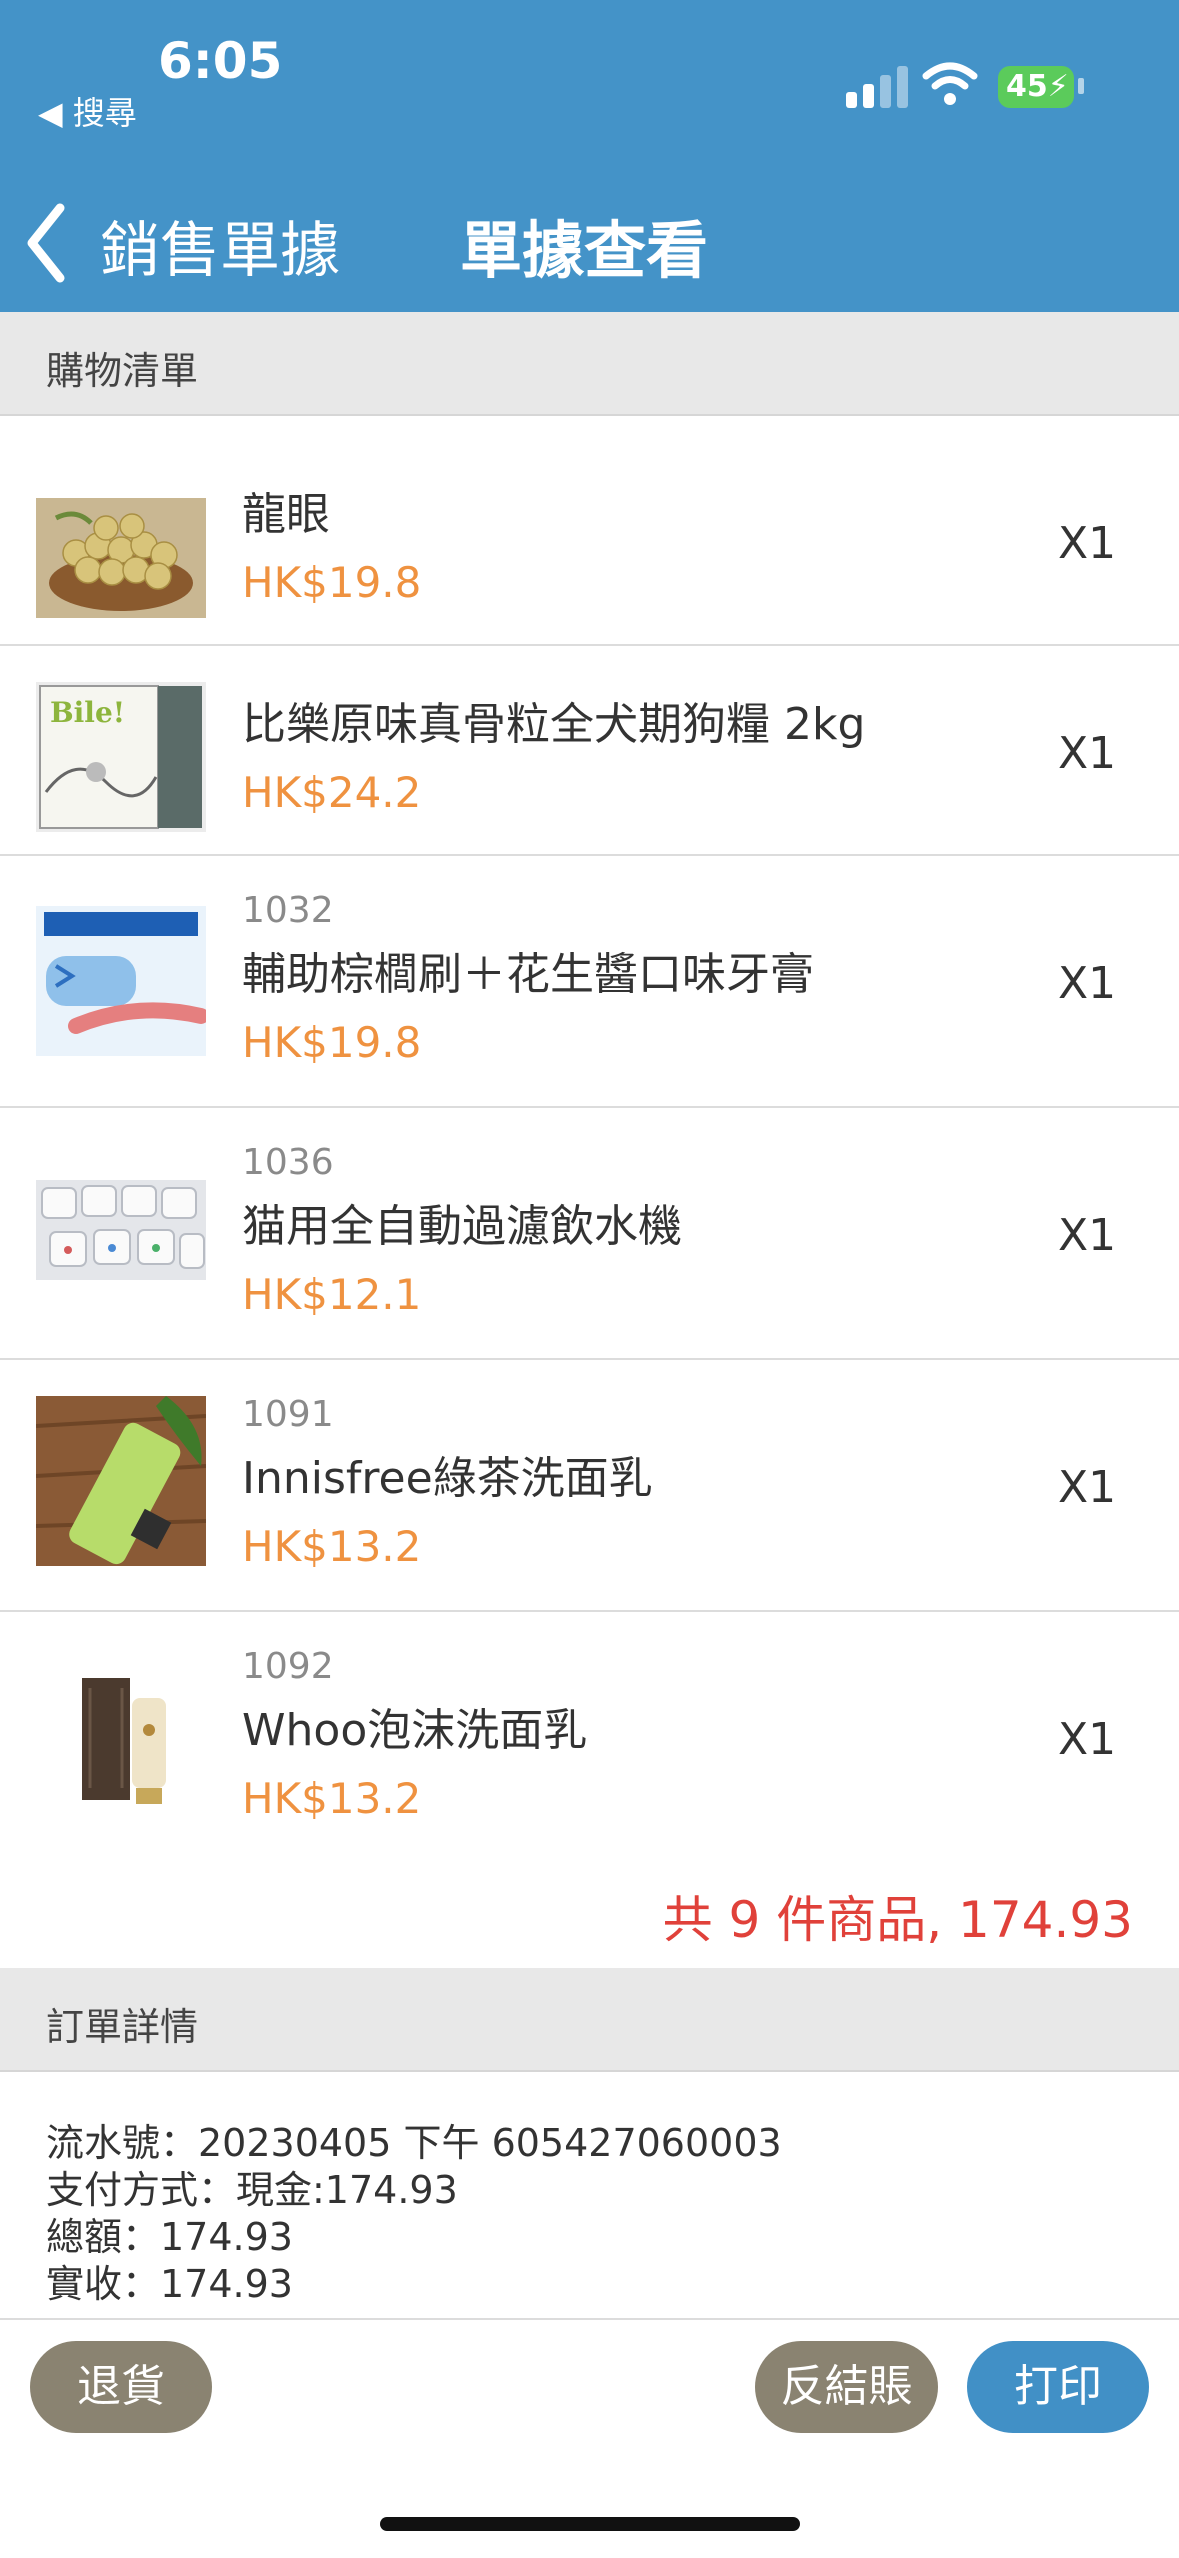 This screenshot has height=2558, width=1179. What do you see at coordinates (288, 1162) in the screenshot?
I see `item-sku: 1036` at bounding box center [288, 1162].